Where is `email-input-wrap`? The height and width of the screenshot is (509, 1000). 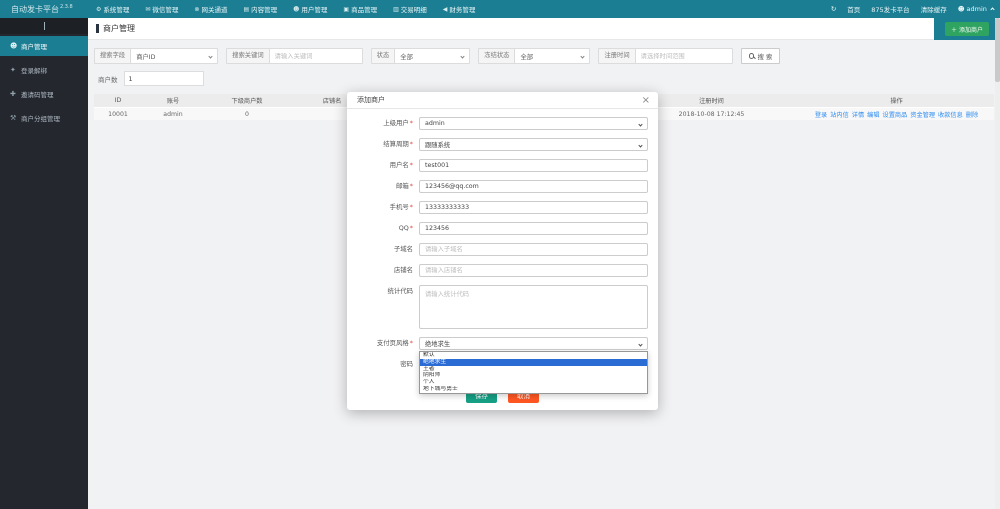
email-input-wrap is located at coordinates (533, 186).